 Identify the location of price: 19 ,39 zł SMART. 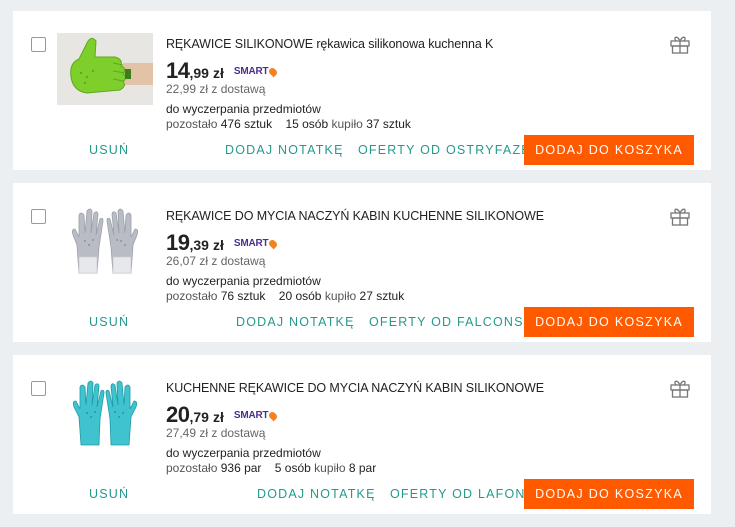
(406, 242).